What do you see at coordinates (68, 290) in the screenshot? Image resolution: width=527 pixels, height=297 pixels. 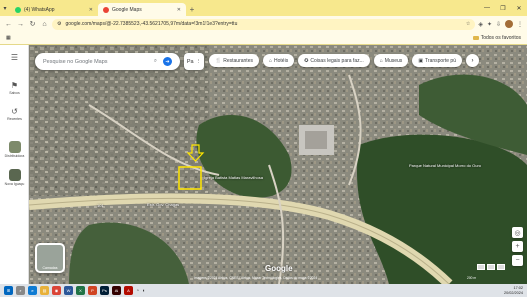 I see `word-icon: W` at bounding box center [68, 290].